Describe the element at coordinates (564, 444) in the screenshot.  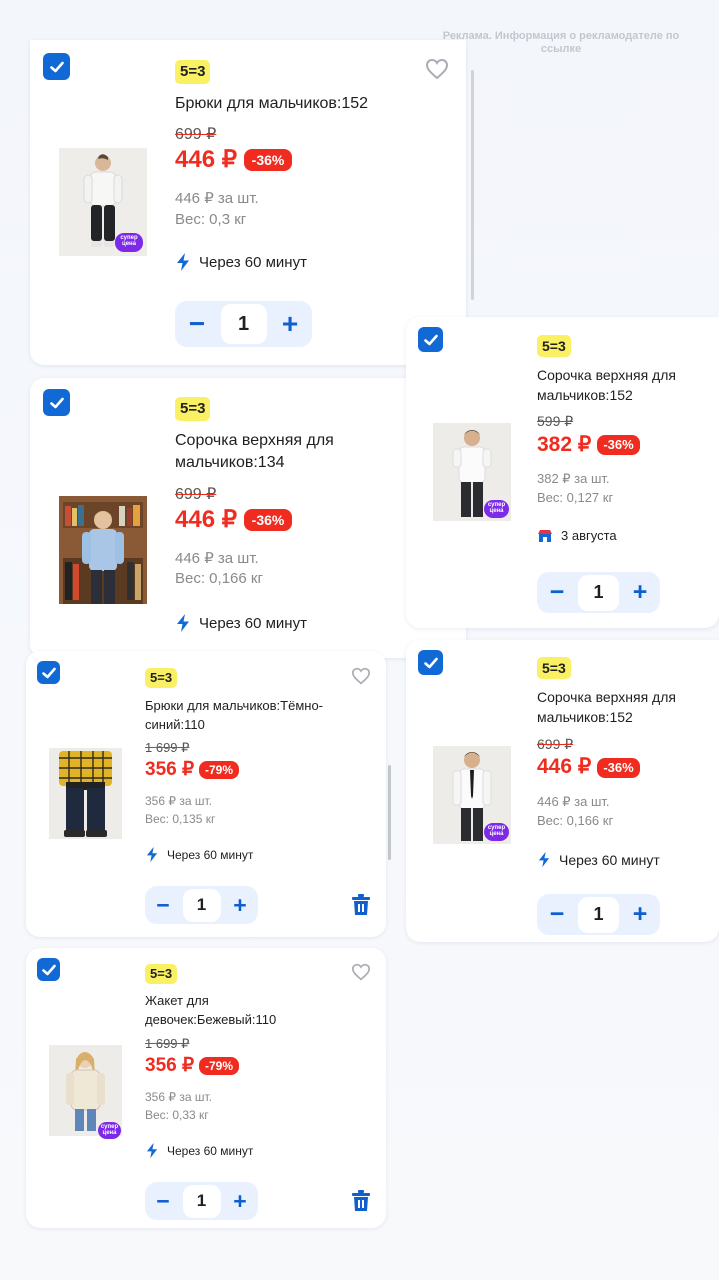
I see `current-price: 382 ₽` at that location.